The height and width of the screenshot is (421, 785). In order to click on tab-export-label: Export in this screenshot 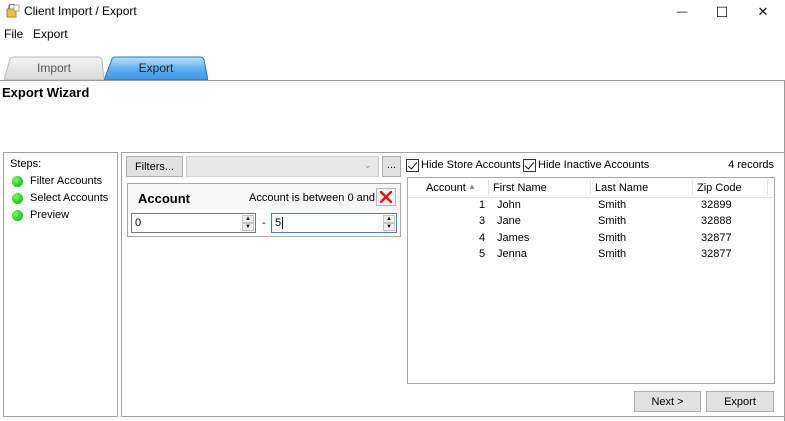, I will do `click(156, 68)`.